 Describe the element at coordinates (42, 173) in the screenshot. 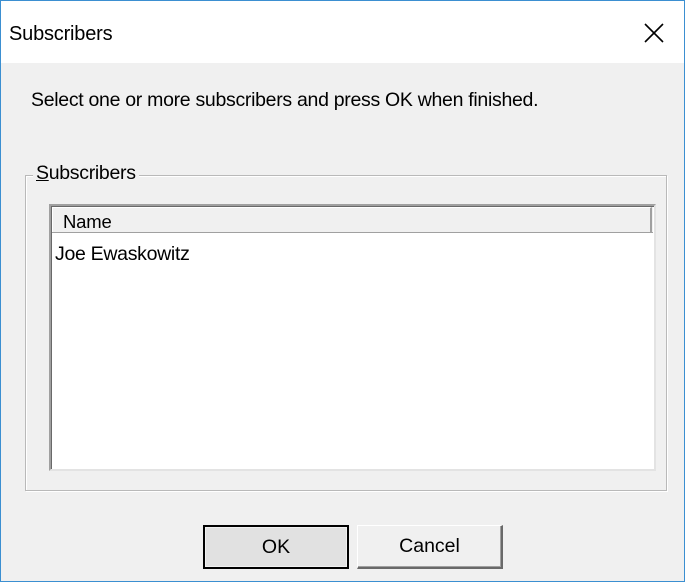

I see `accelerator-key: S` at that location.